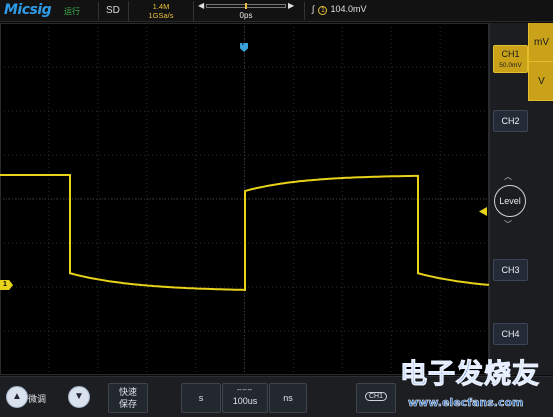  Describe the element at coordinates (201, 398) in the screenshot. I see `timebase-seconds-button: s` at that location.